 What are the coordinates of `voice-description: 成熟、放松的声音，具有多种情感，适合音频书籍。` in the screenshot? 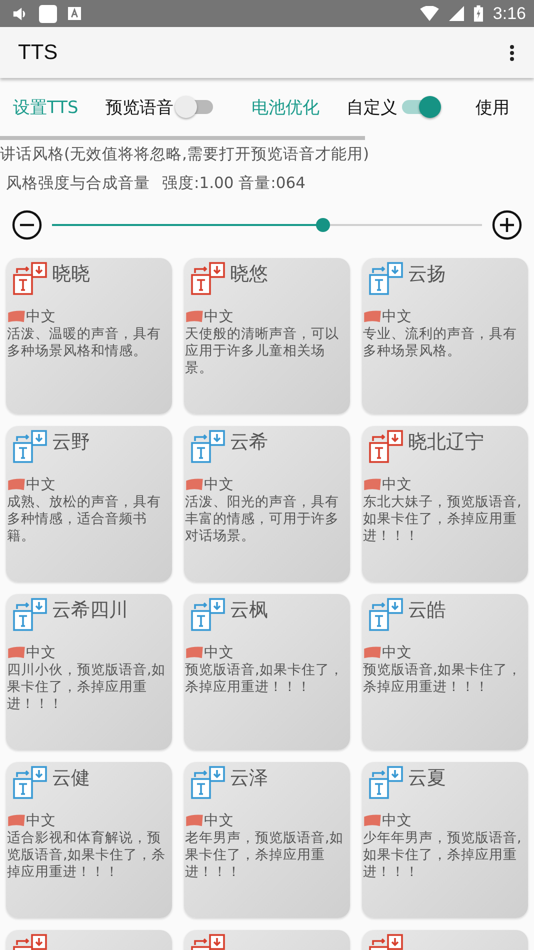 It's located at (84, 519).